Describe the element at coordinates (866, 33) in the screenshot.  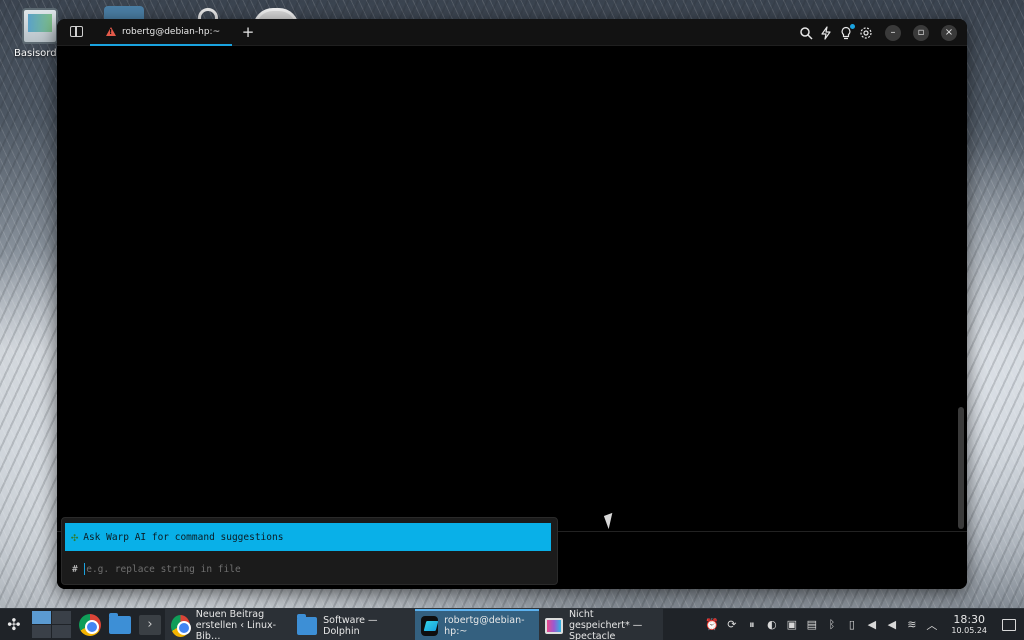
I see `gear-icon` at that location.